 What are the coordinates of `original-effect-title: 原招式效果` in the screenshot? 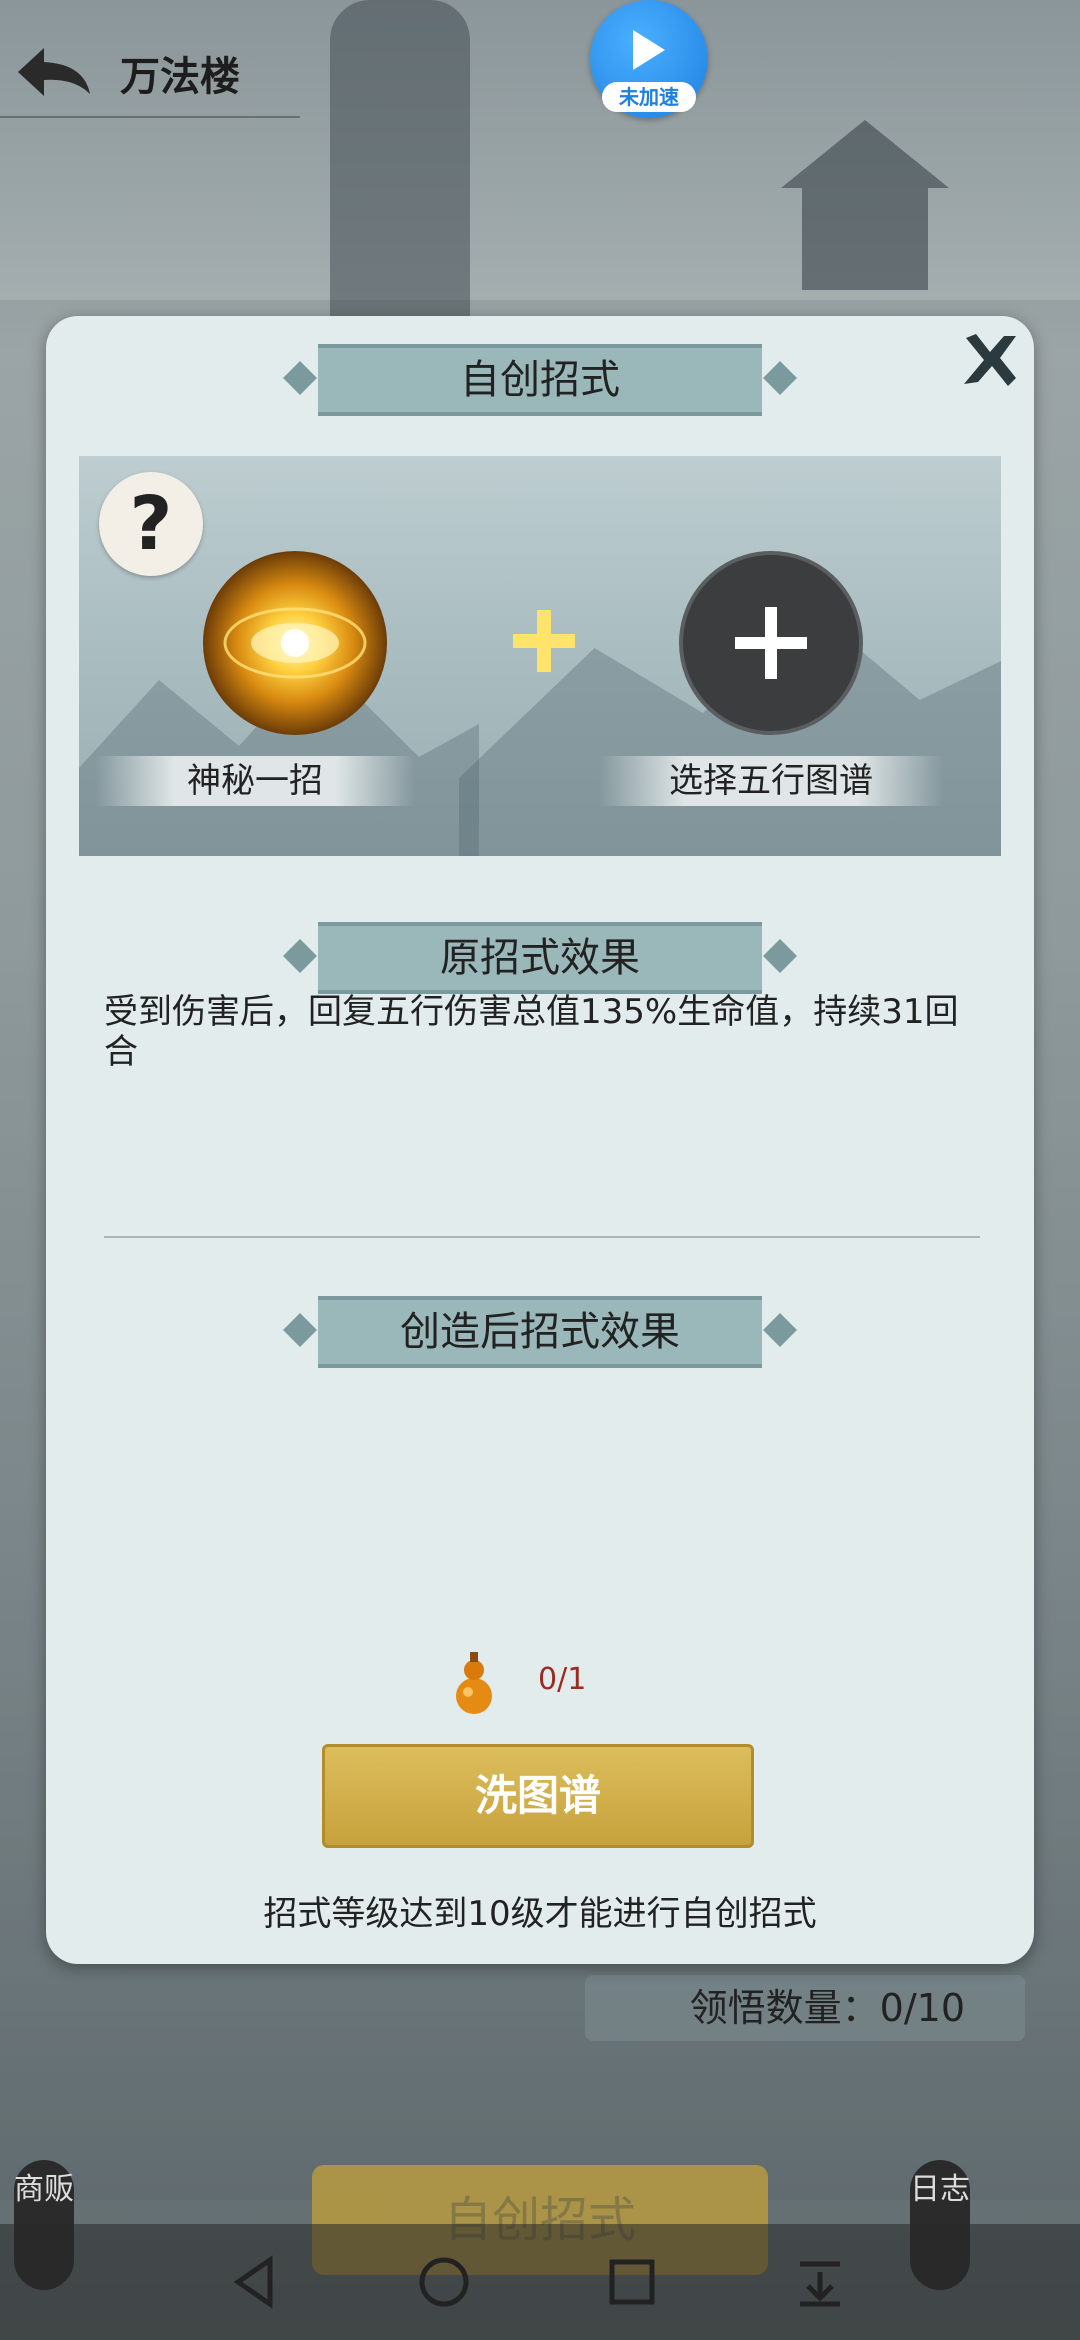 It's located at (540, 958).